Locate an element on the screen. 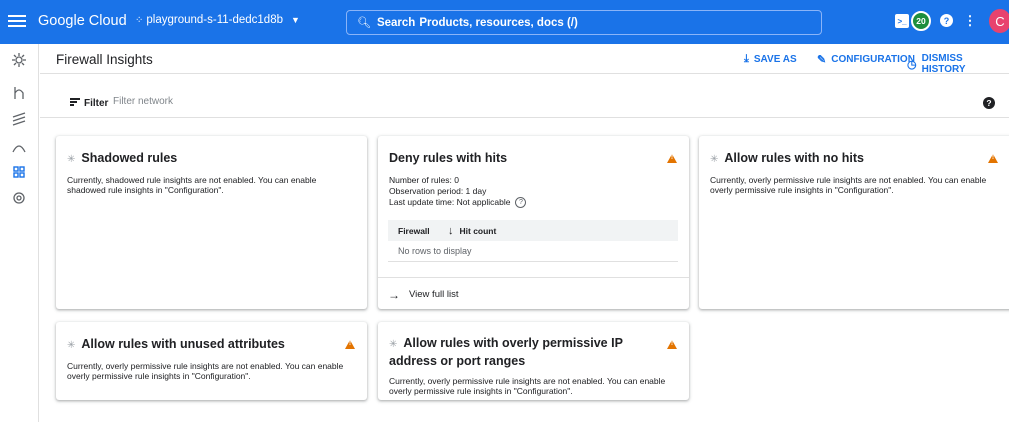 This screenshot has height=422, width=1009. pencil-icon: ✎ is located at coordinates (822, 60).